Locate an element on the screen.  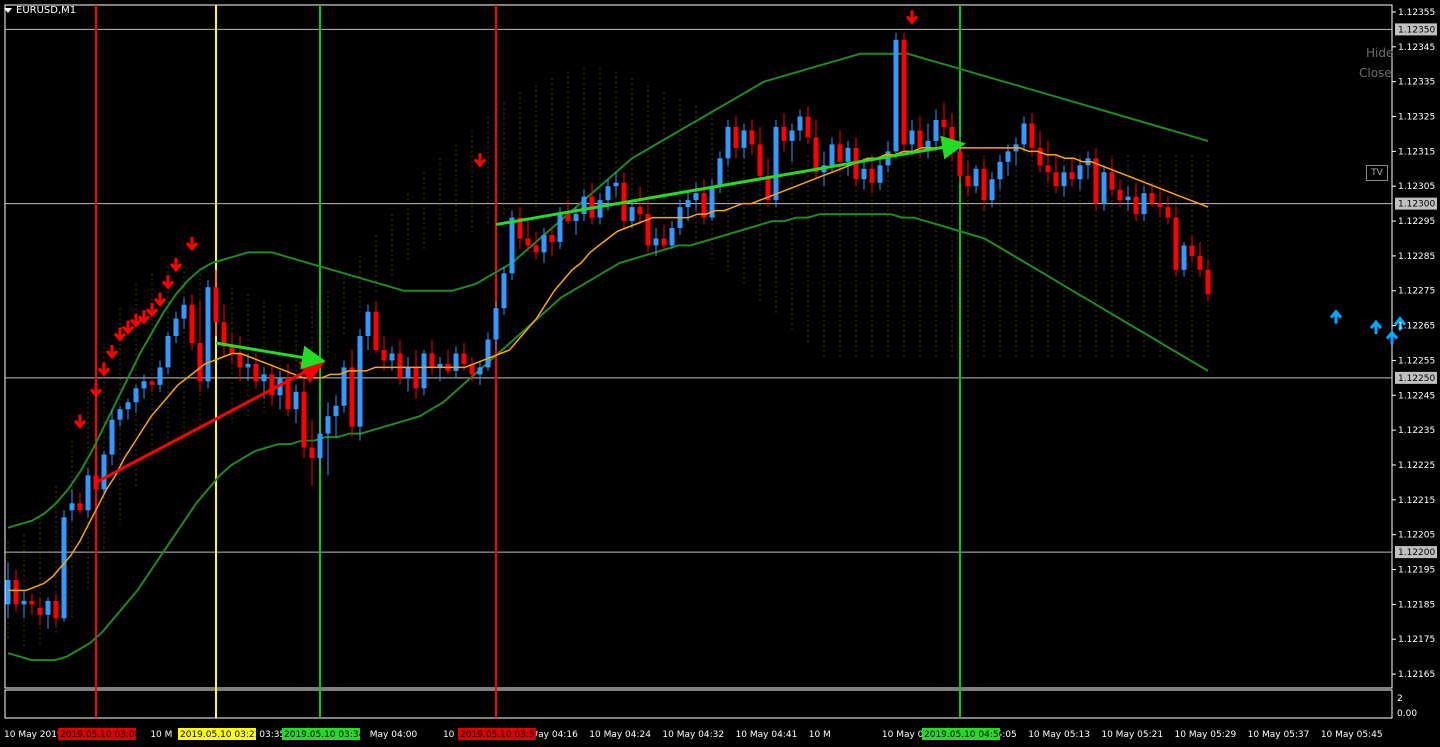
y-tick-label: 1.12275 is located at coordinates (1416, 292).